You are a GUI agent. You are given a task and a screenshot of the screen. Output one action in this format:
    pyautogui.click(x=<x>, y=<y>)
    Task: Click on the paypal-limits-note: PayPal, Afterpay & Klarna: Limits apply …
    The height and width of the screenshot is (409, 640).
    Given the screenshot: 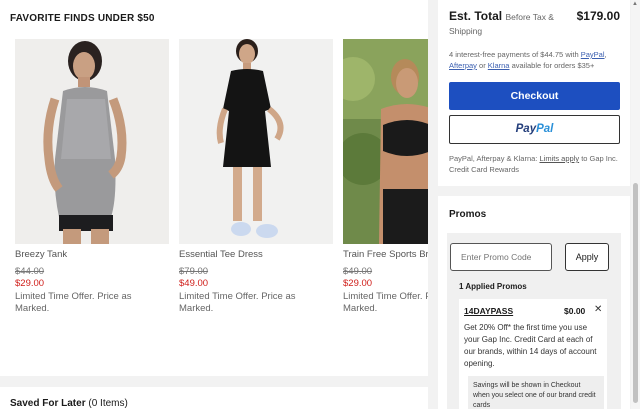 What is the action you would take?
    pyautogui.click(x=536, y=164)
    